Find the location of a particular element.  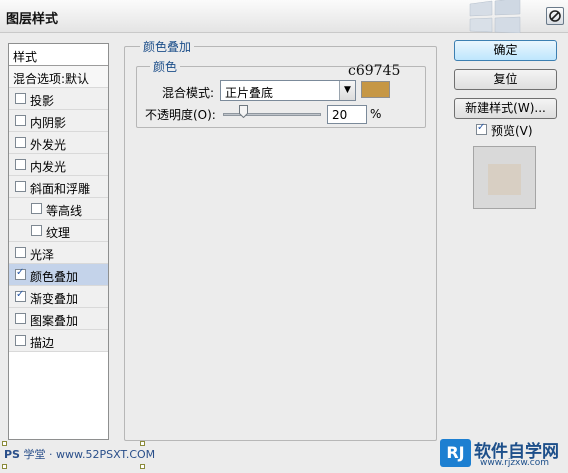

style-item-label: 图案叠加 is located at coordinates (54, 321).